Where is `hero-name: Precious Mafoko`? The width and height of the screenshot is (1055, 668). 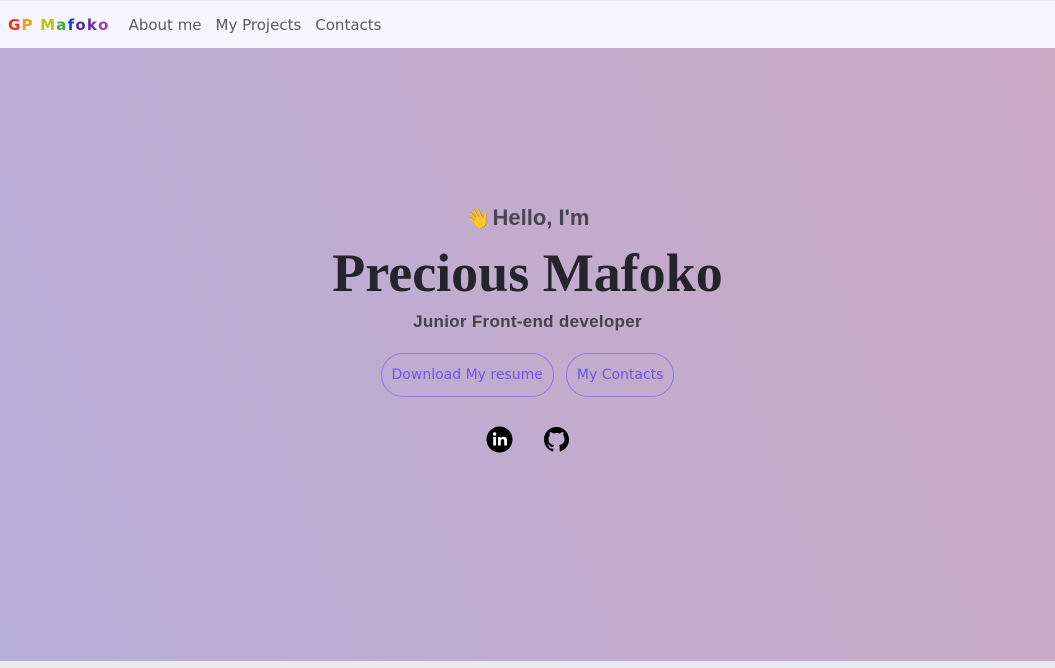
hero-name: Precious Mafoko is located at coordinates (527, 273).